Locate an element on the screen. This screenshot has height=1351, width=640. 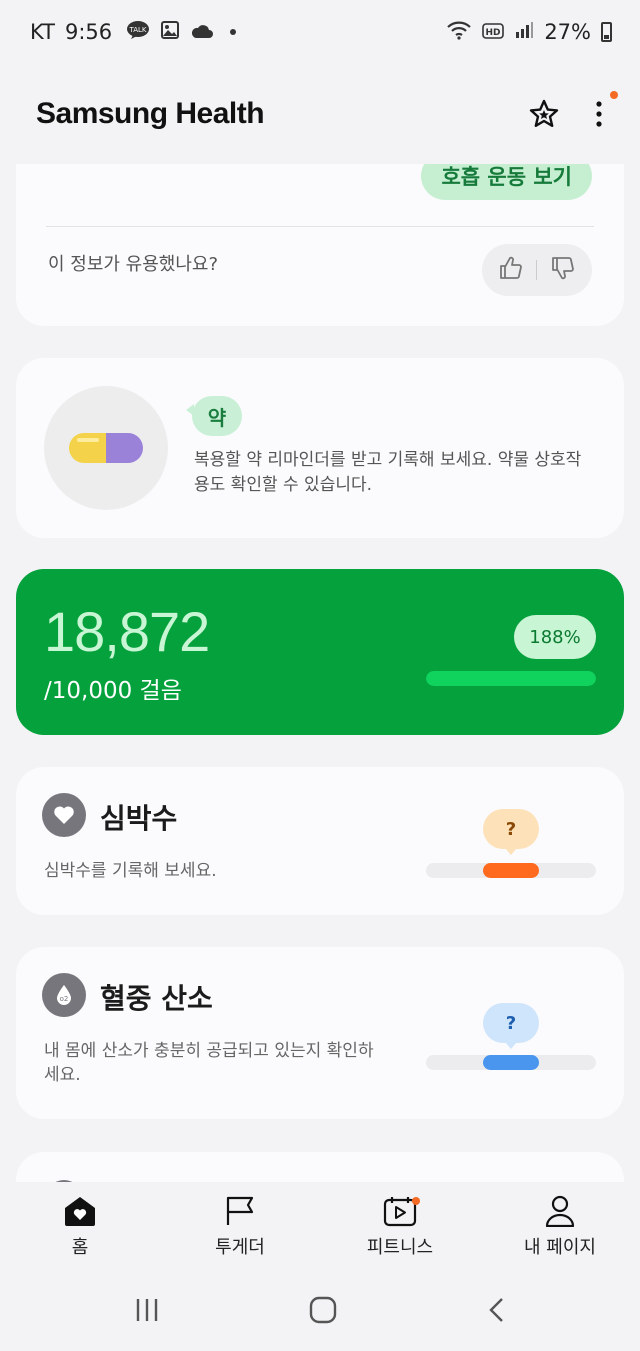
home-button is located at coordinates (323, 1312).